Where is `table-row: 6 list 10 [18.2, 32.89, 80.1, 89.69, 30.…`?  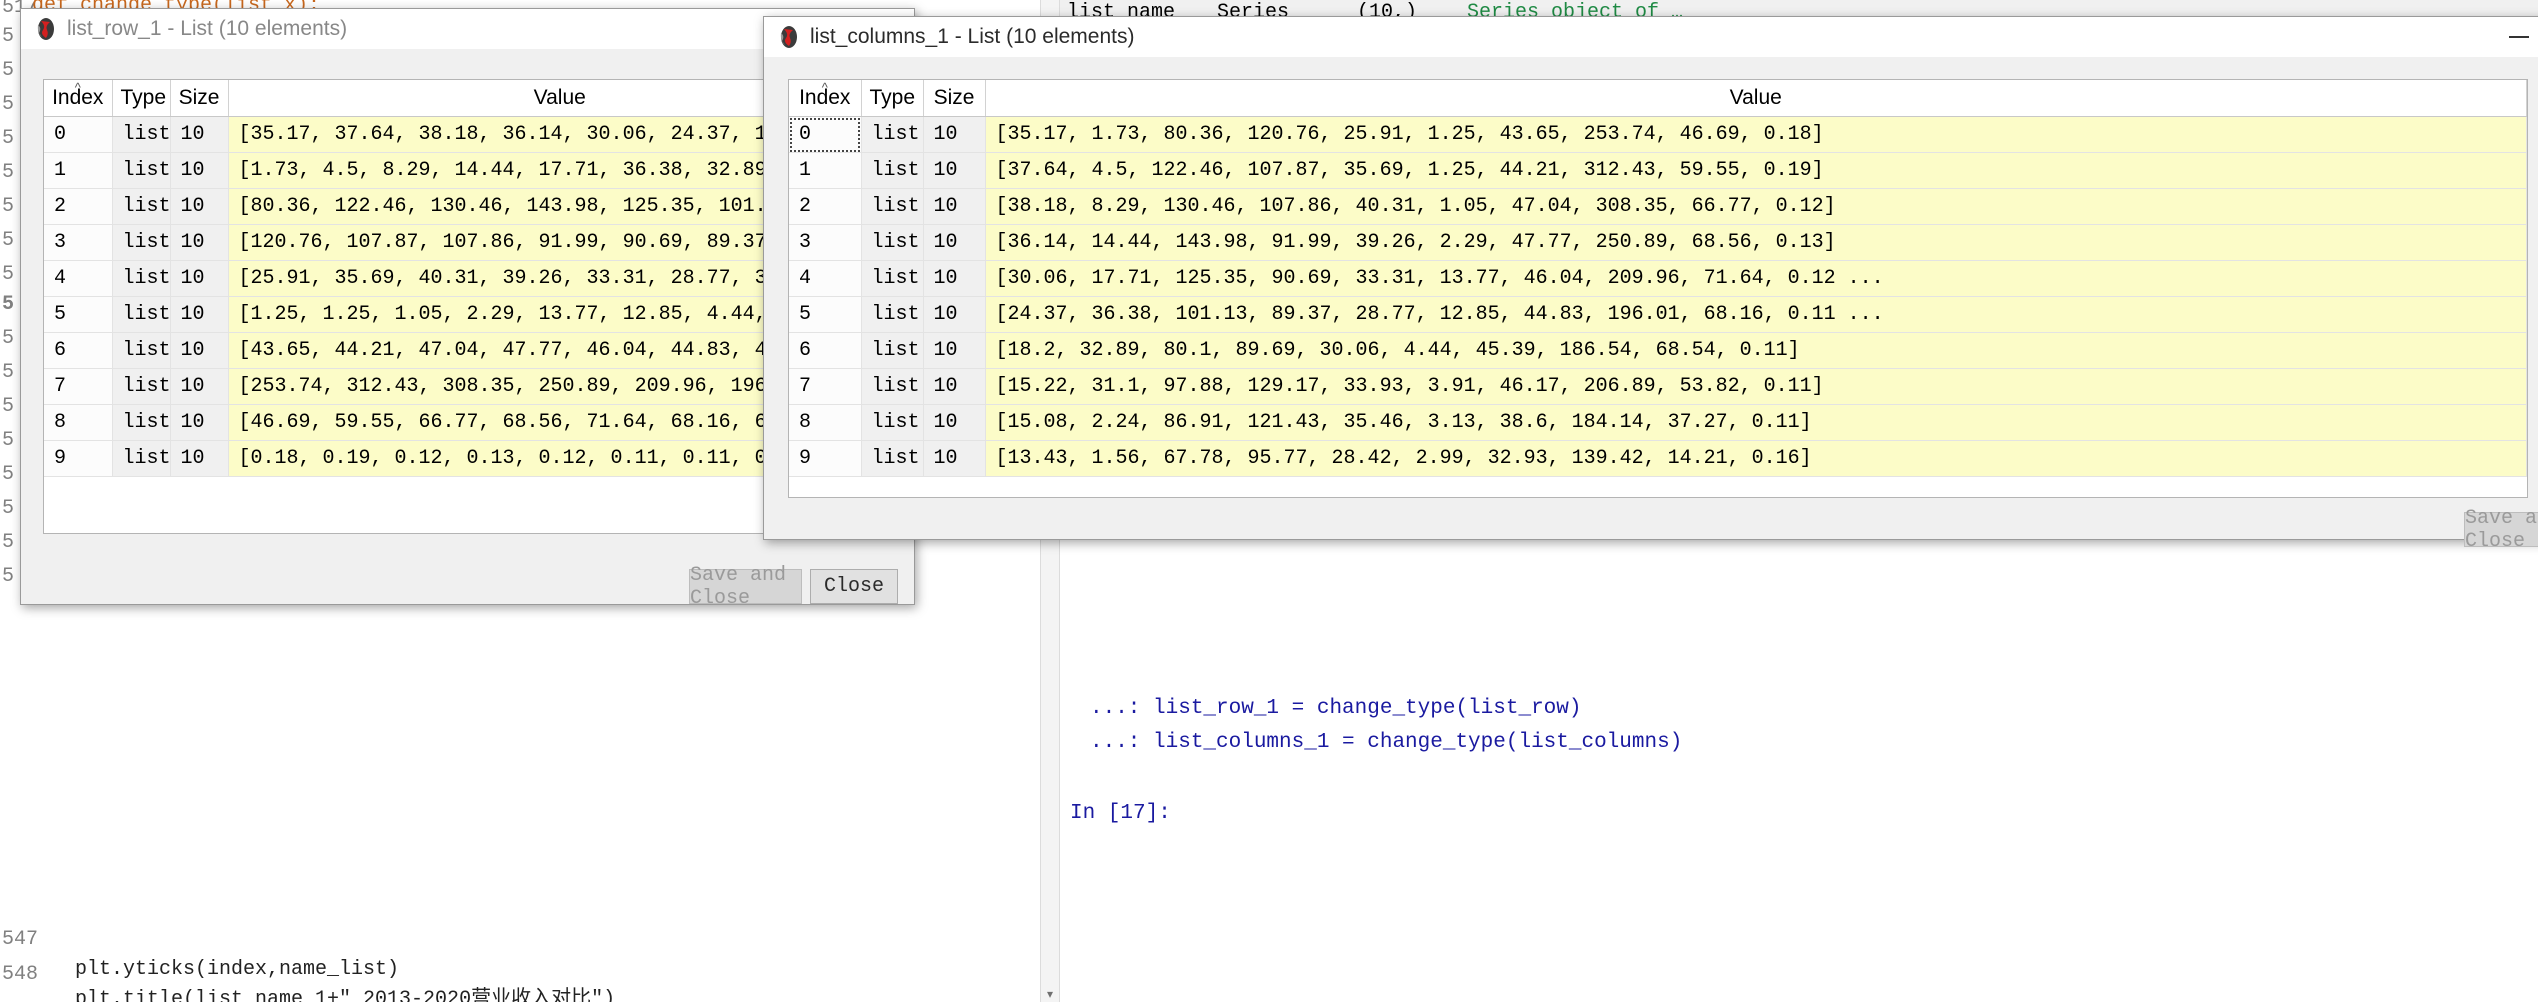 table-row: 6 list 10 [18.2, 32.89, 80.1, 89.69, 30.… is located at coordinates (1658, 350).